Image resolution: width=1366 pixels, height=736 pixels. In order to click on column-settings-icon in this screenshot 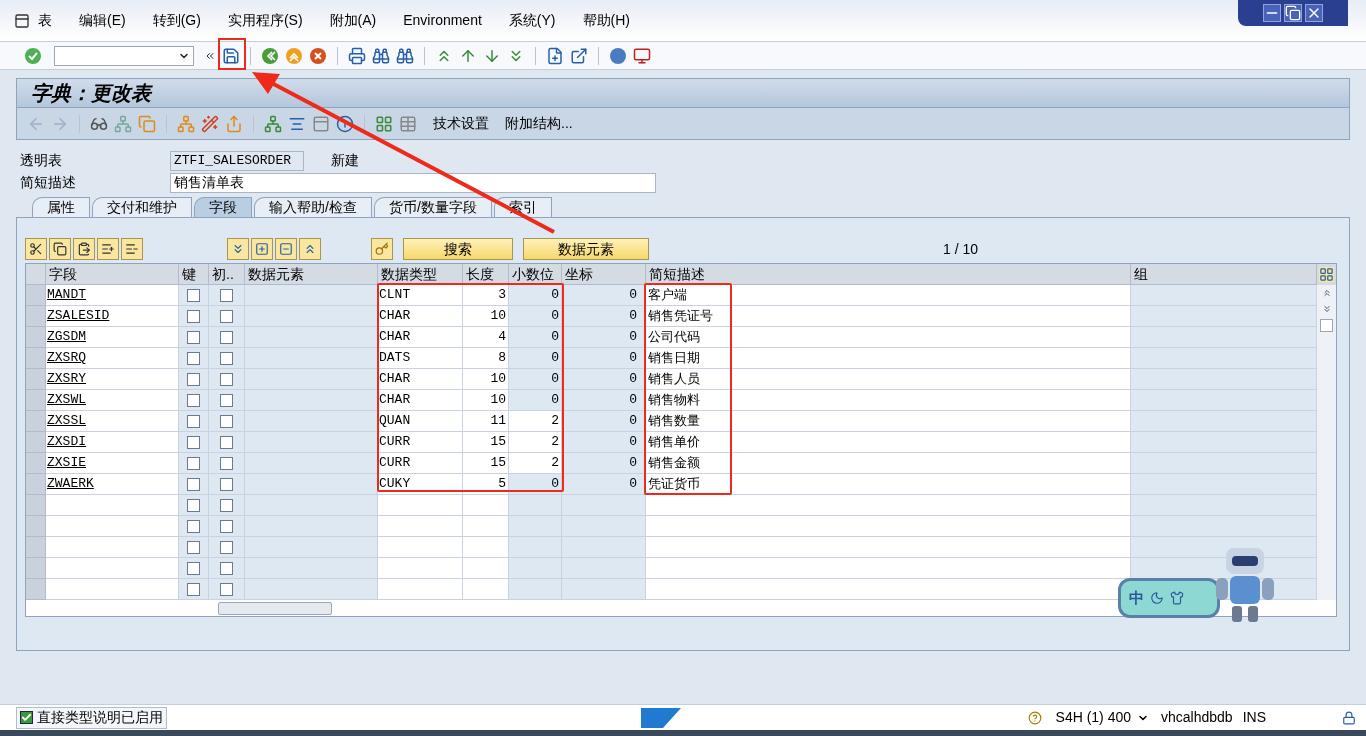, I will do `click(1326, 274)`.